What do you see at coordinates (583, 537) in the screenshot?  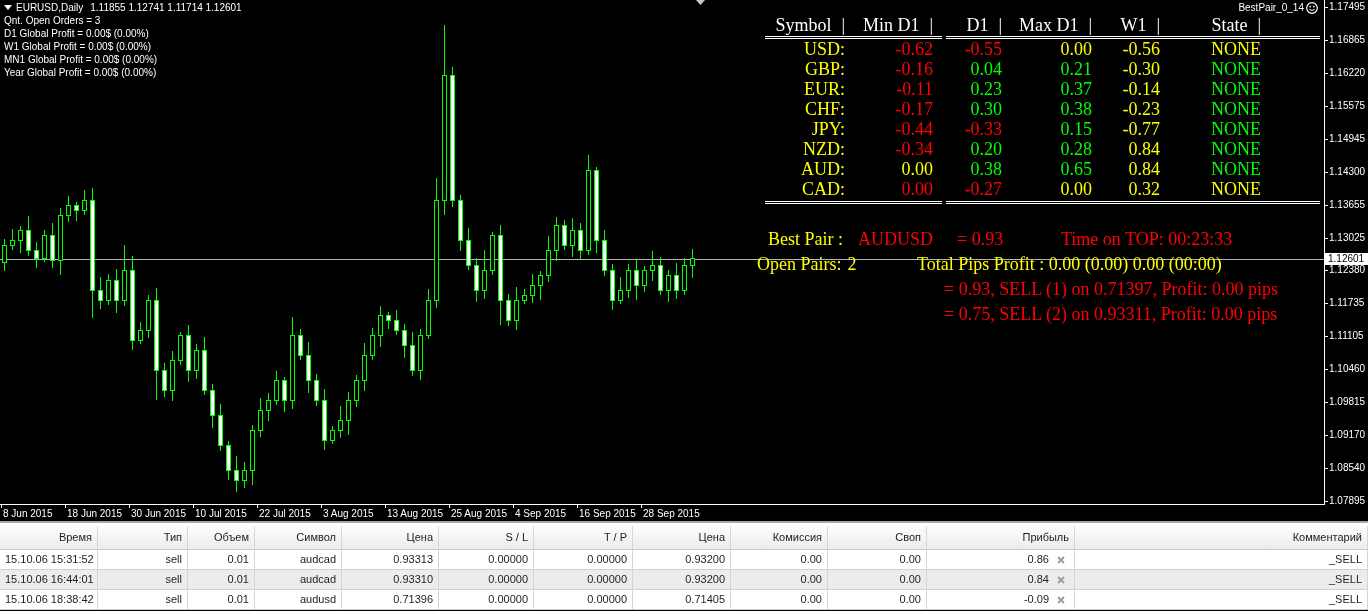 I see `column-header: T / P` at bounding box center [583, 537].